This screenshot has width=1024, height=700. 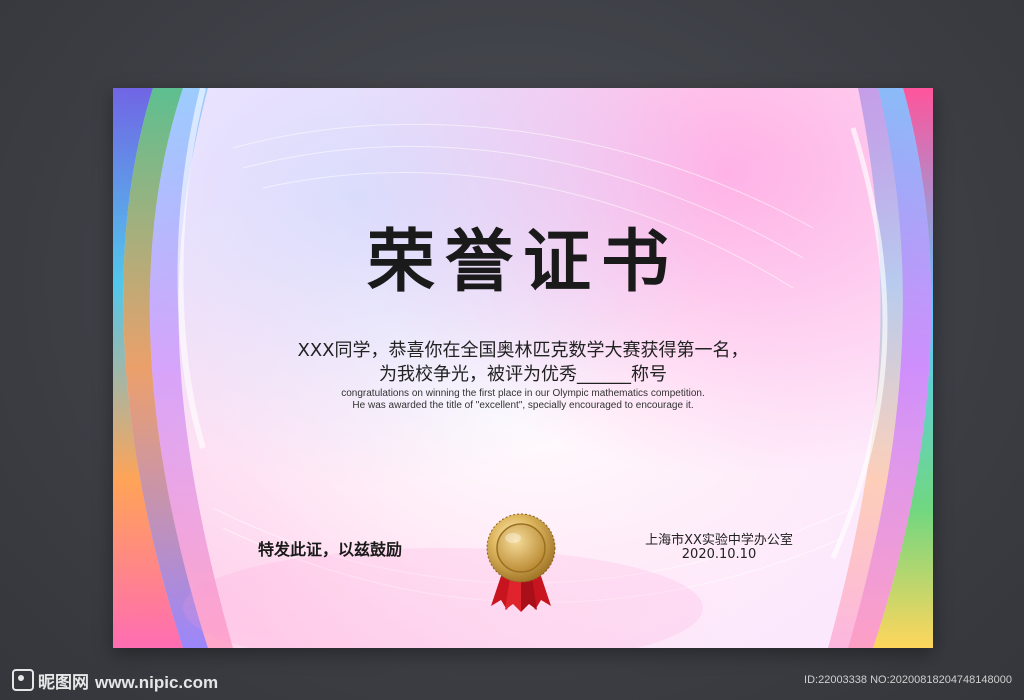 What do you see at coordinates (523, 350) in the screenshot?
I see `award-text-cn-line1: XXX同学，恭喜你在全国奥林匹克数学大赛获得第一名，` at bounding box center [523, 350].